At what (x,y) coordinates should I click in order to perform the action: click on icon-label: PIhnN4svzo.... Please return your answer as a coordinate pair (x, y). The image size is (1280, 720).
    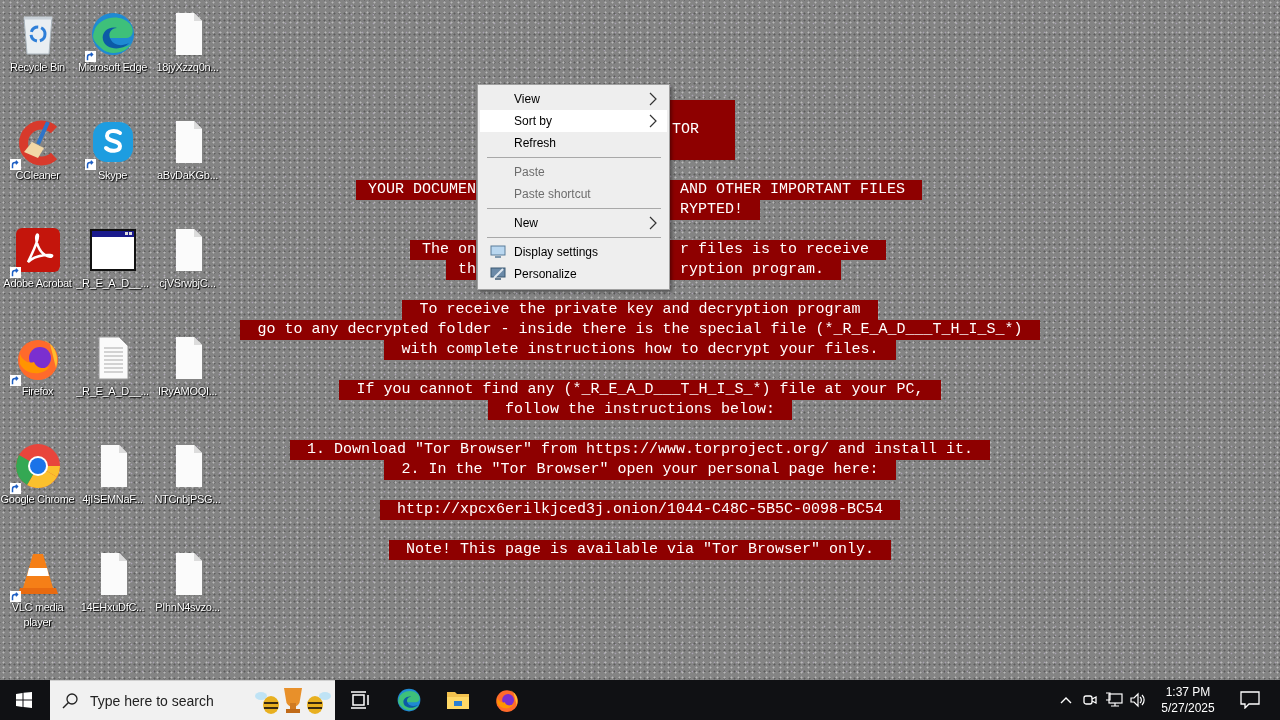
    Looking at the image, I should click on (187, 607).